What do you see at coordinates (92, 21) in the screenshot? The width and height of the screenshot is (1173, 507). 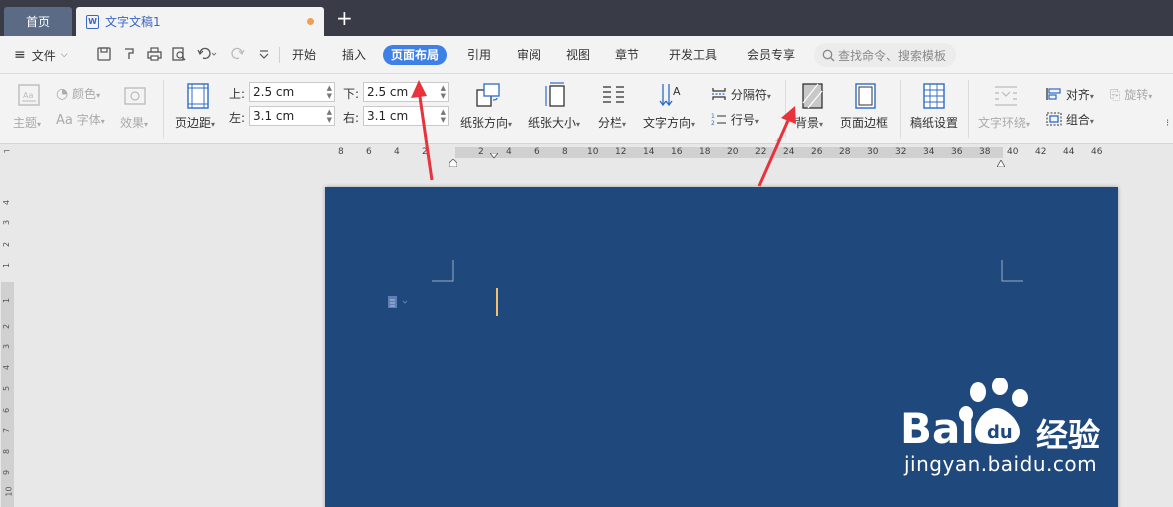 I see `word-doc-icon: W` at bounding box center [92, 21].